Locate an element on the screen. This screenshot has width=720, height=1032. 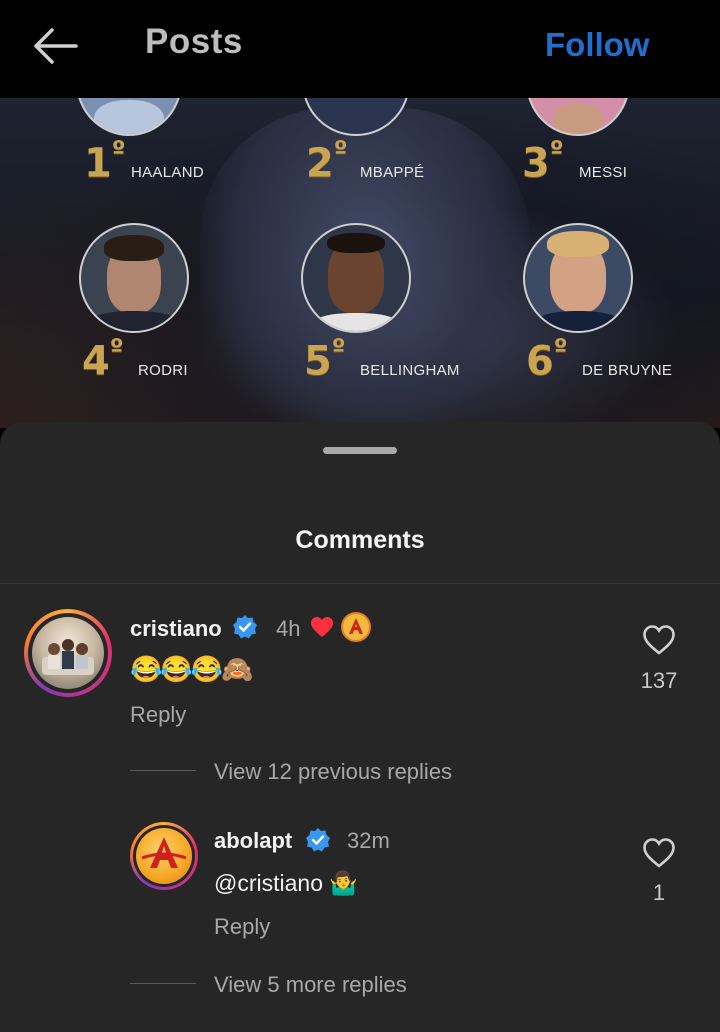
arrow-left-icon is located at coordinates (56, 46).